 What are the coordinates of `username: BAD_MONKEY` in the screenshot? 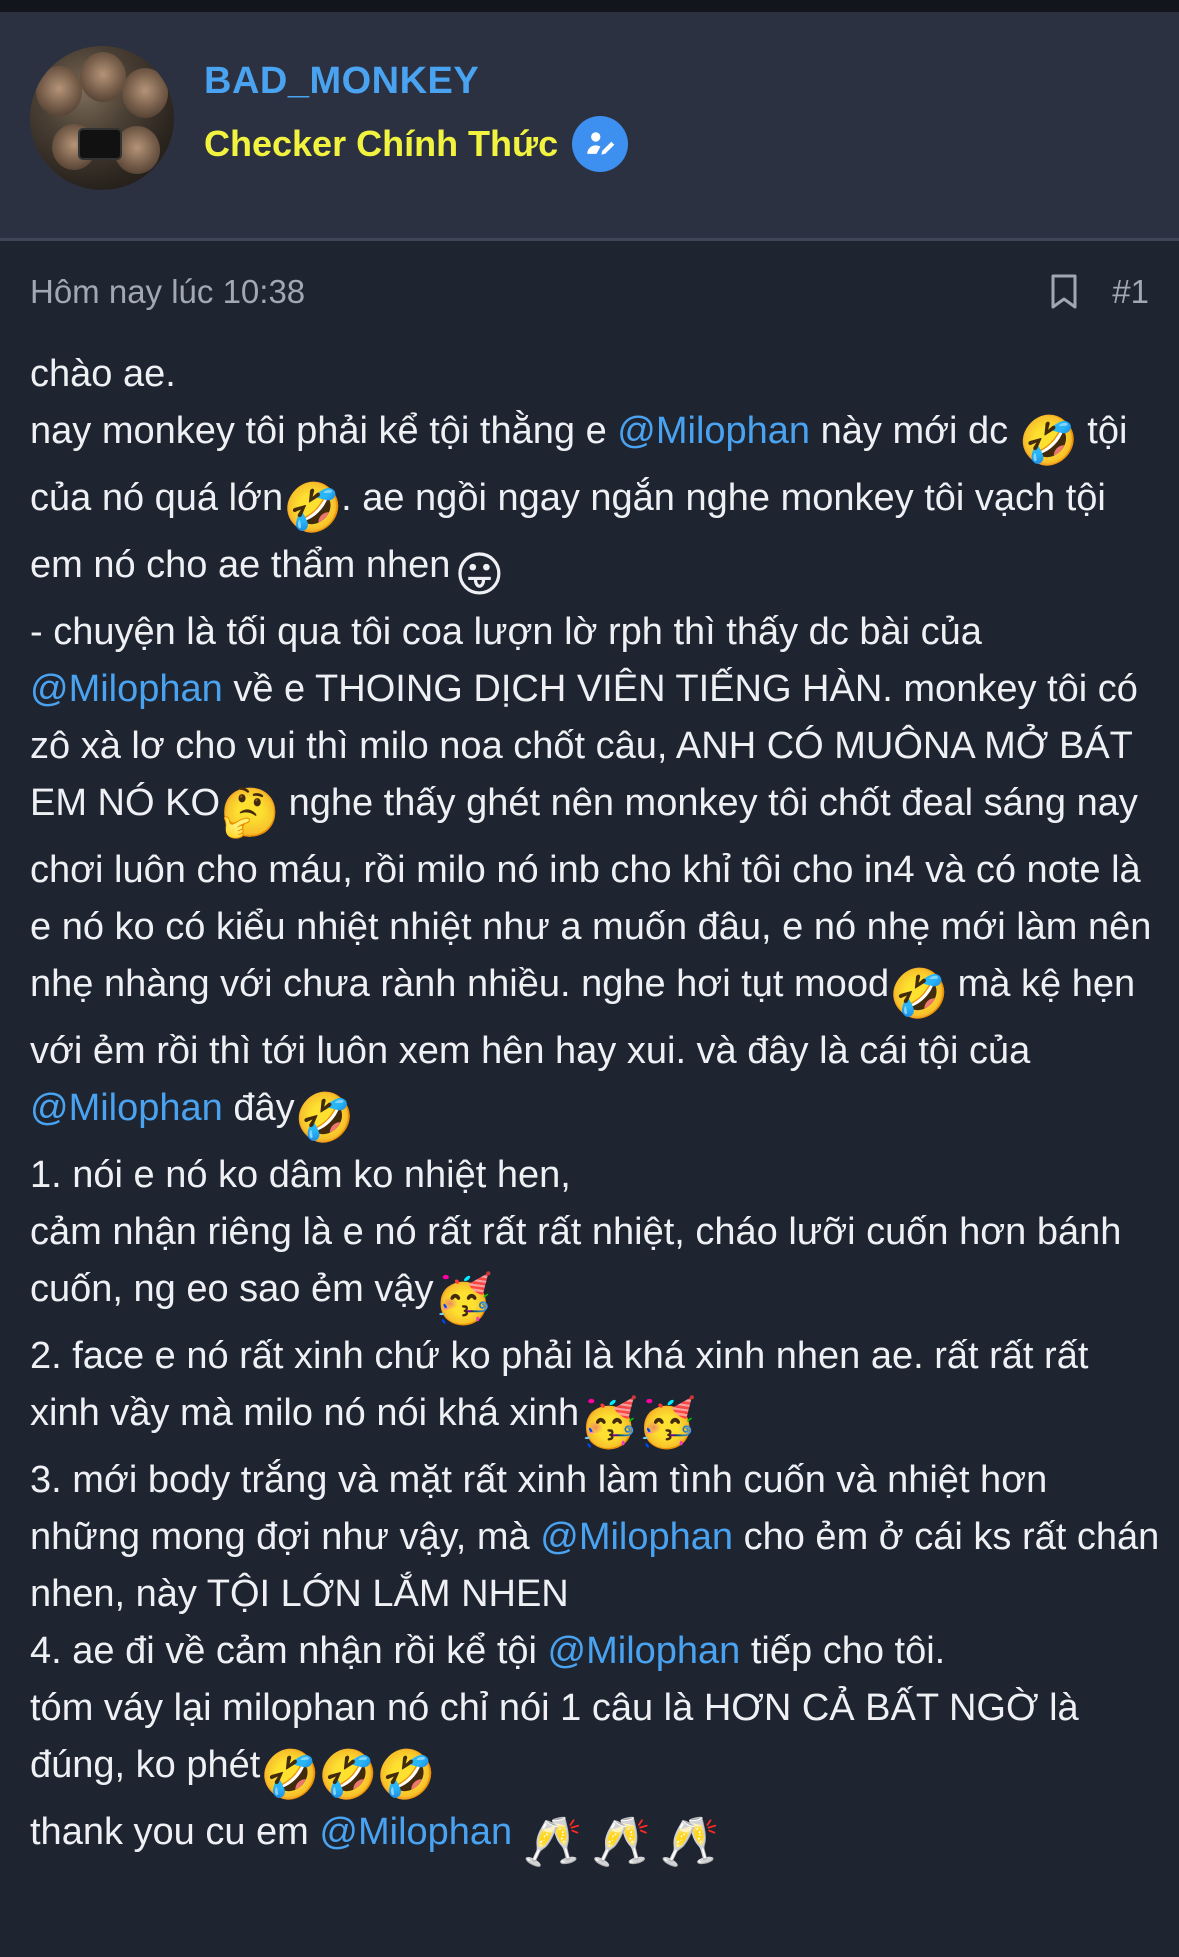 It's located at (341, 81).